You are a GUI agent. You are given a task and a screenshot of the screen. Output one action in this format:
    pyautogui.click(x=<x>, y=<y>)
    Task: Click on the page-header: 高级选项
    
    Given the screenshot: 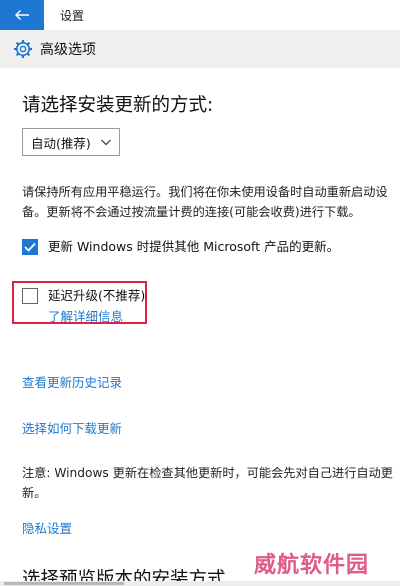 What is the action you would take?
    pyautogui.click(x=200, y=49)
    